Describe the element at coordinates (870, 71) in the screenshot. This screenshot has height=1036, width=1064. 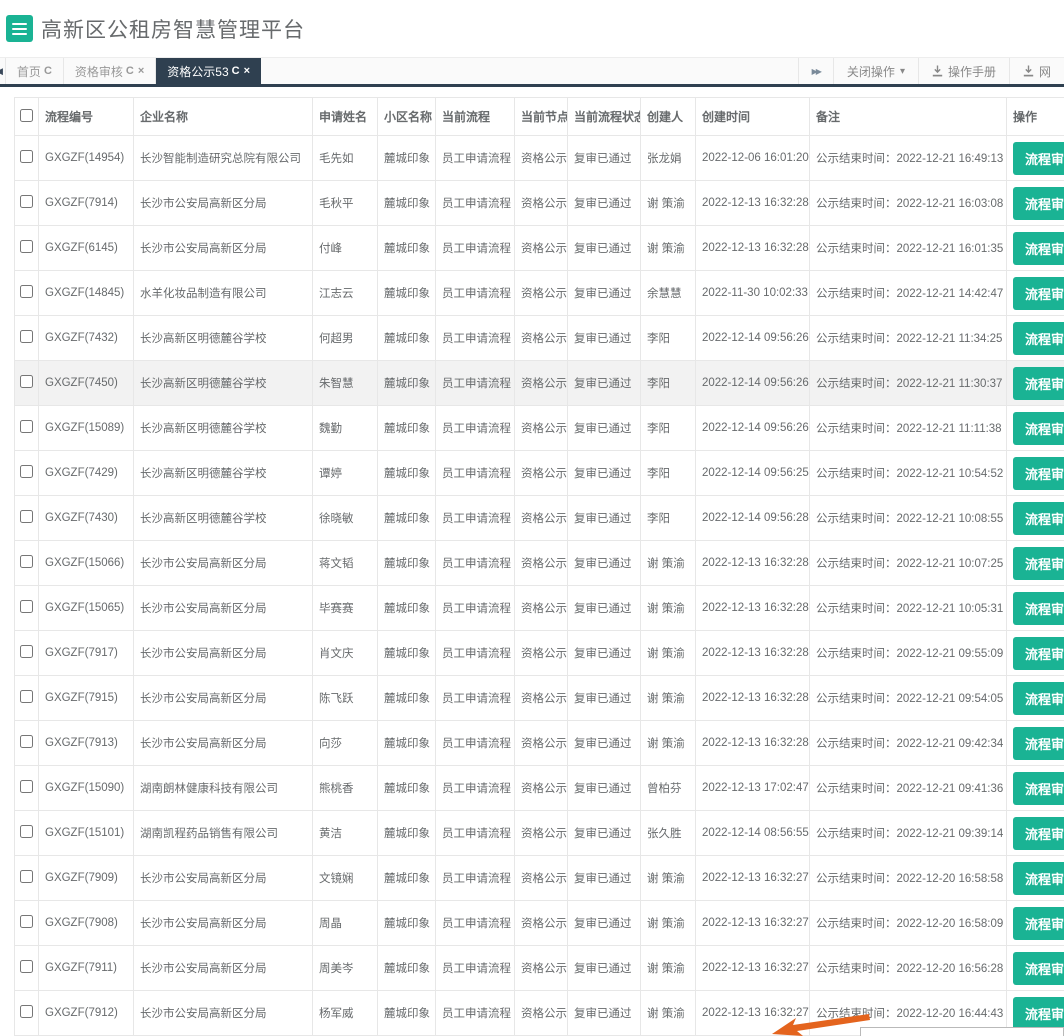
I see `close-operations-label: 关闭操作` at that location.